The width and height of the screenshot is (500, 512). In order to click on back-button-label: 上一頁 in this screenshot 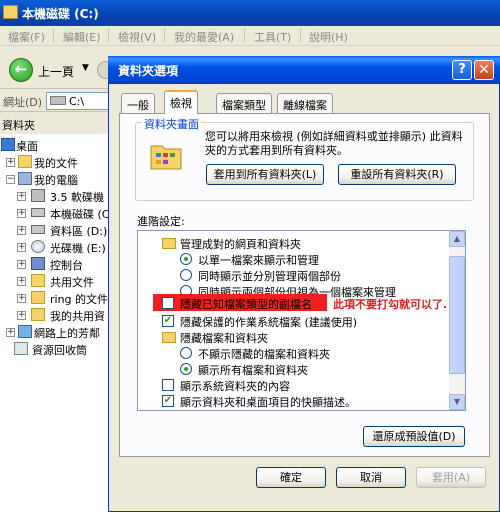, I will do `click(56, 71)`.